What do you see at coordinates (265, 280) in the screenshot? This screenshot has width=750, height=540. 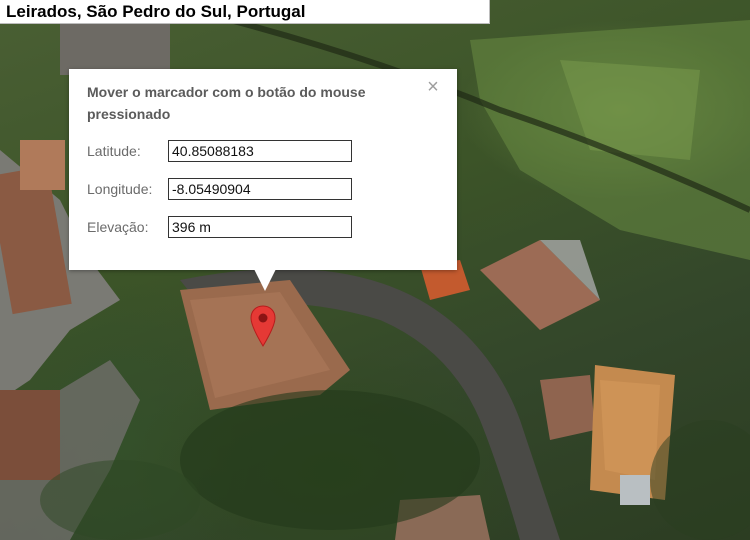 I see `info-window-pointer` at bounding box center [265, 280].